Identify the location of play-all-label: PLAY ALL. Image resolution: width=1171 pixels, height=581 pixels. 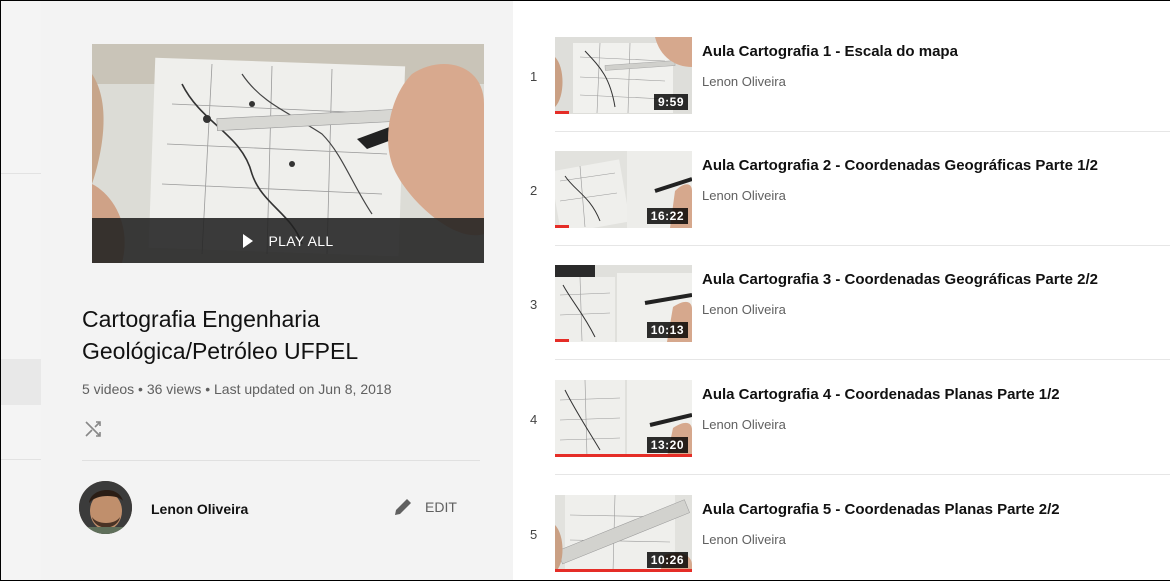
(301, 240).